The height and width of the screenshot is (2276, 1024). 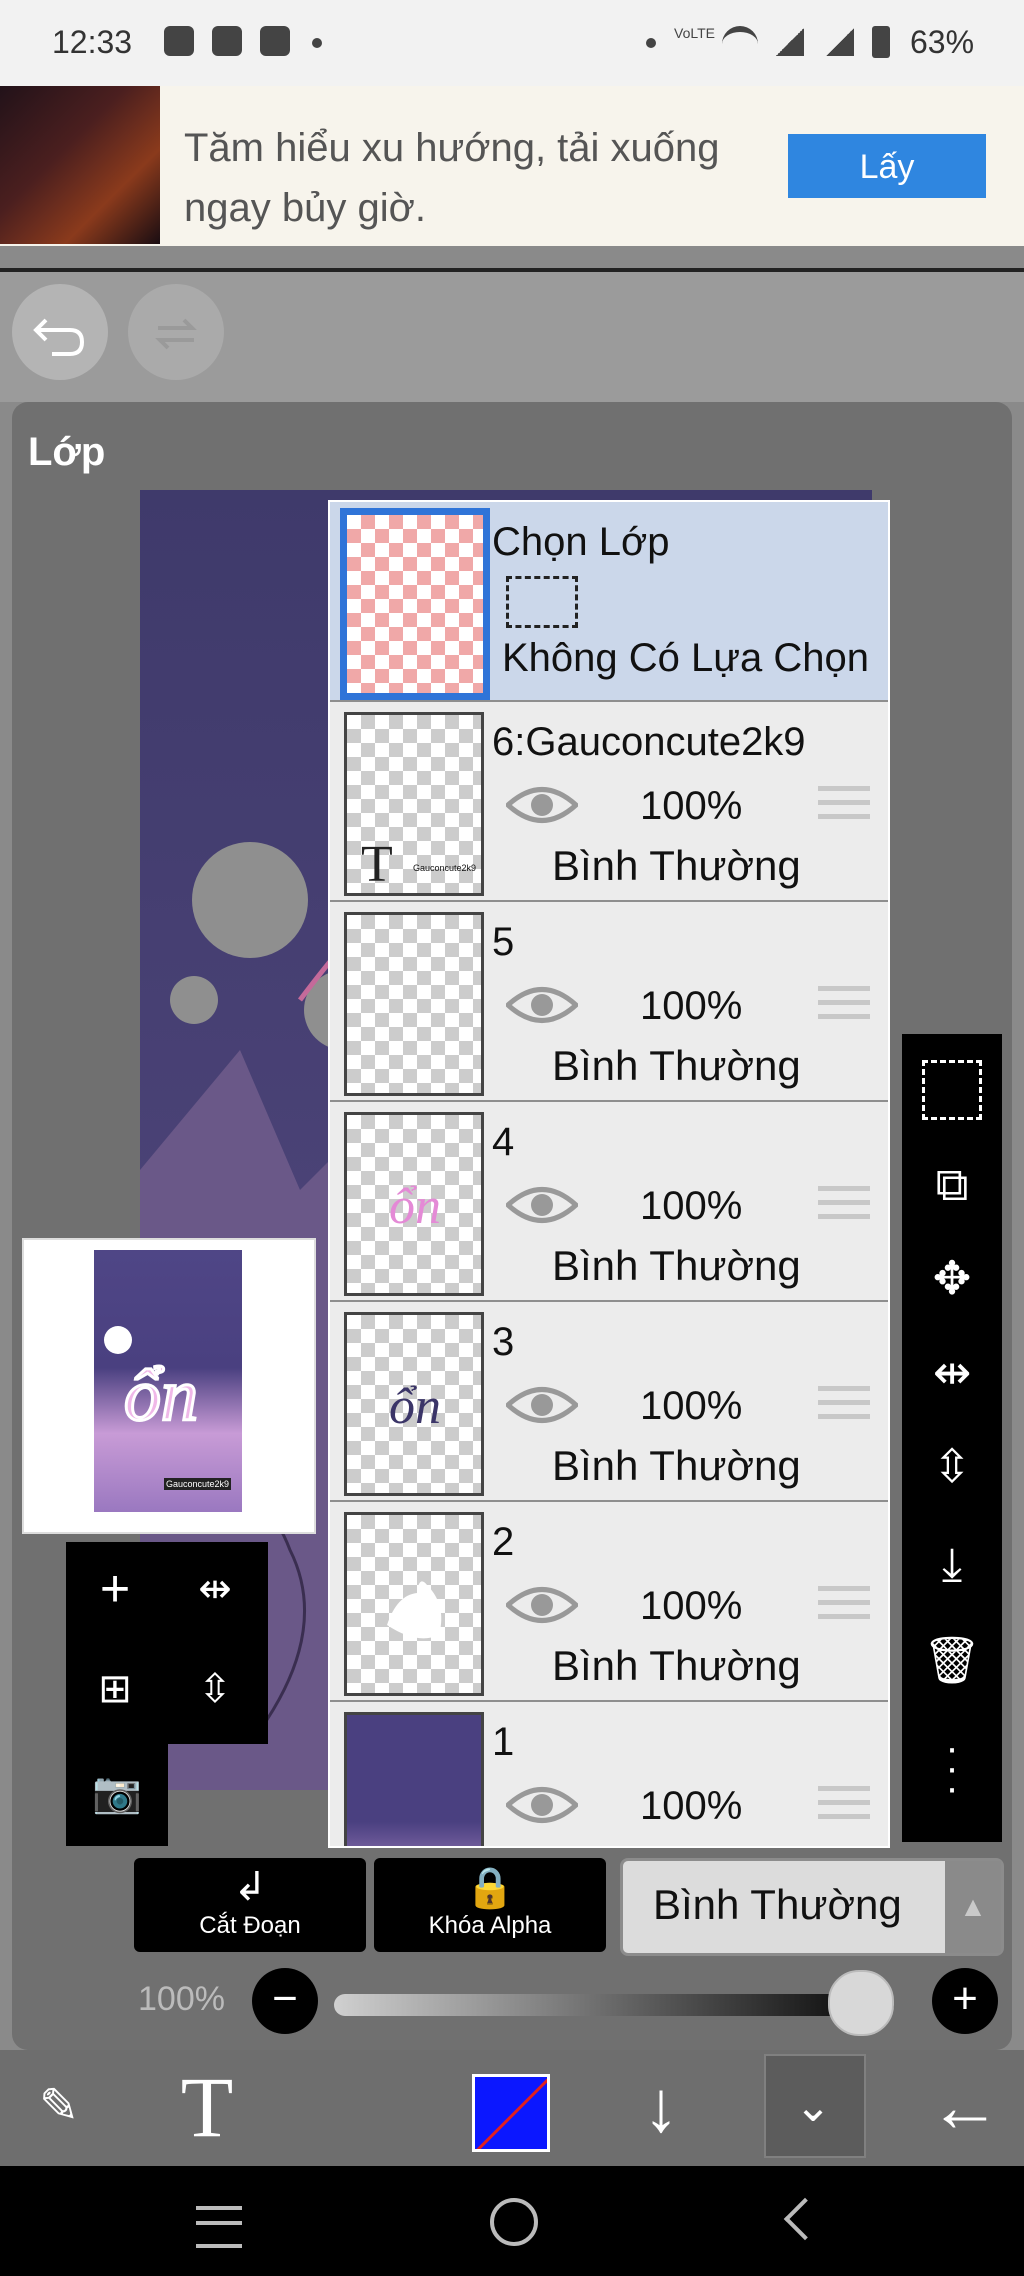 What do you see at coordinates (581, 542) in the screenshot?
I see `layer-name: Chọn Lớp` at bounding box center [581, 542].